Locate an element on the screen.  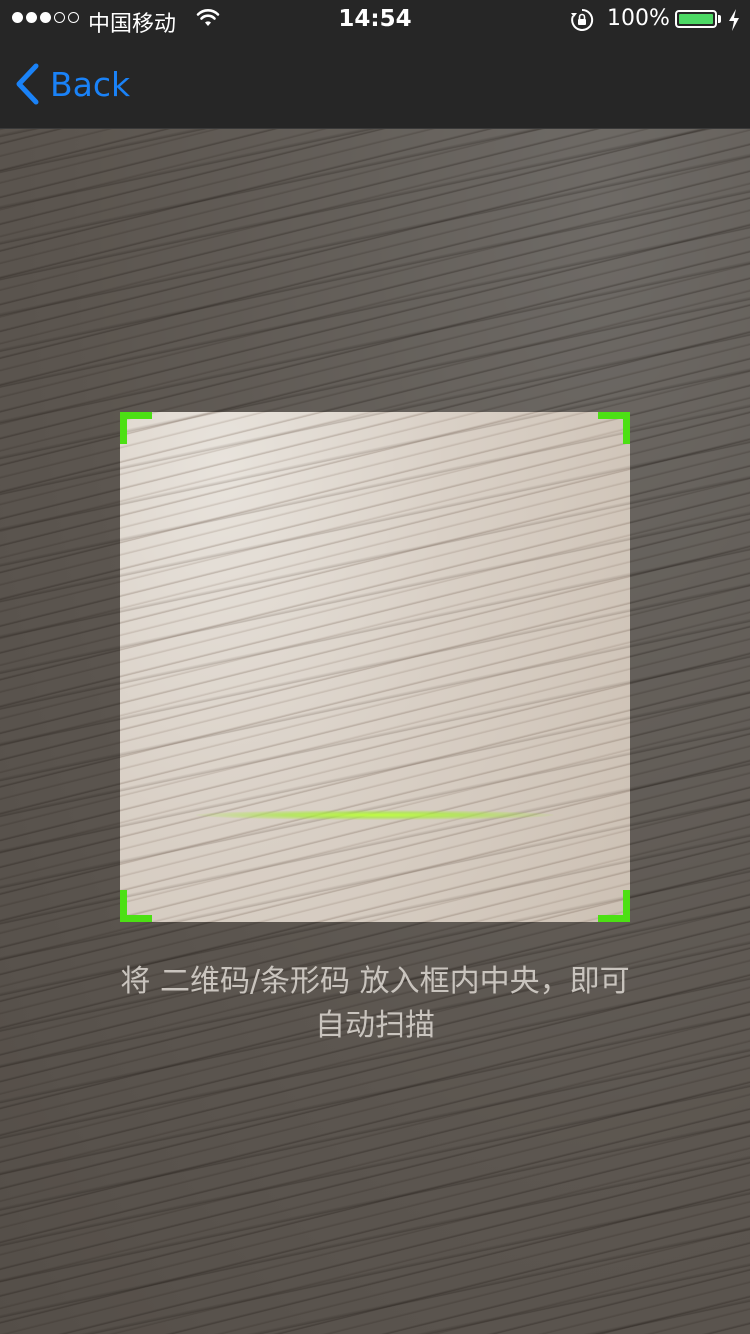
back-button: Back is located at coordinates (72, 84).